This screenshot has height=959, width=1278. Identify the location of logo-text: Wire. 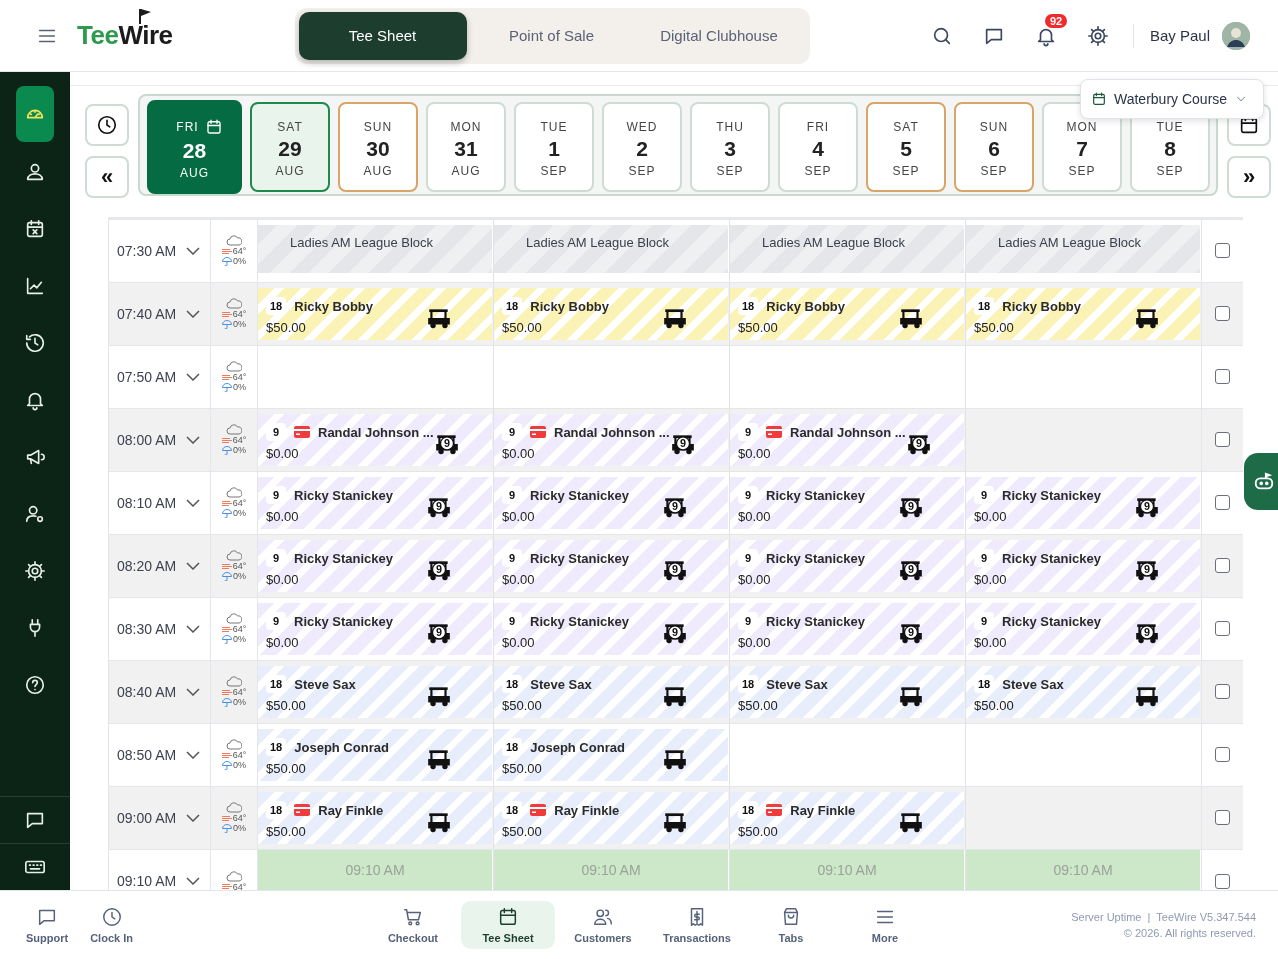
(145, 35).